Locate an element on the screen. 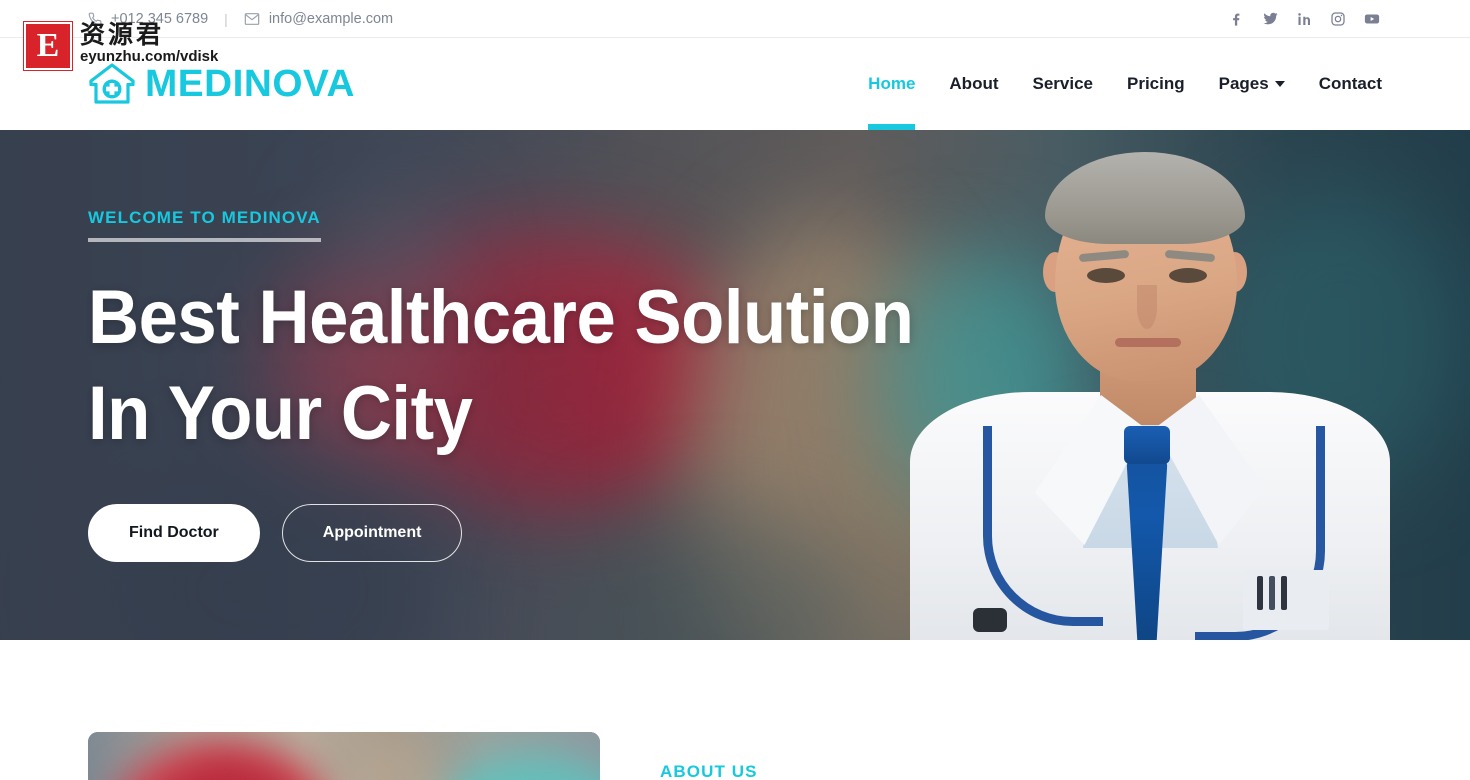 This screenshot has height=780, width=1470. phone-contact: +012 345 6789 is located at coordinates (148, 19).